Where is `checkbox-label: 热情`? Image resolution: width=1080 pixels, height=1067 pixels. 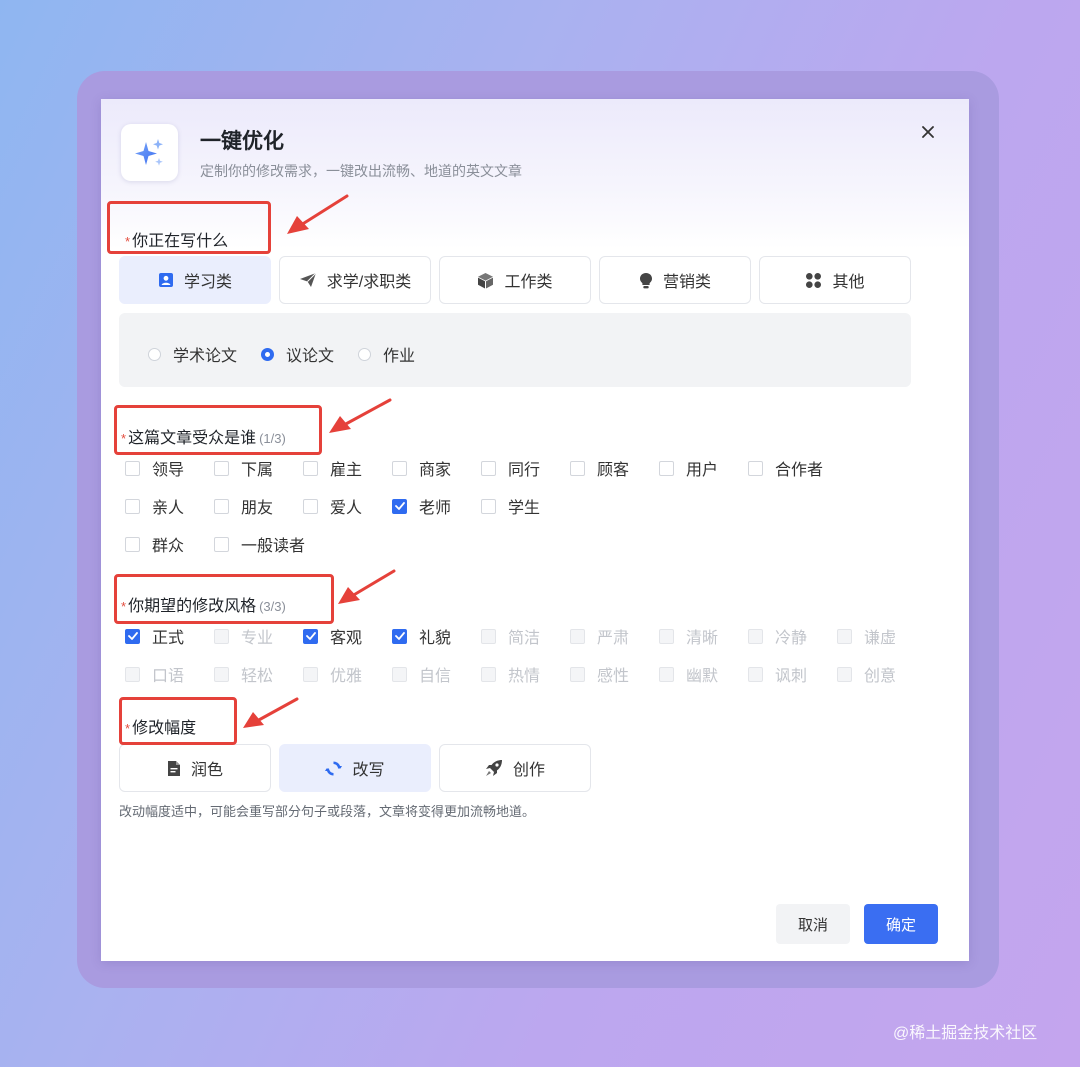 checkbox-label: 热情 is located at coordinates (524, 676).